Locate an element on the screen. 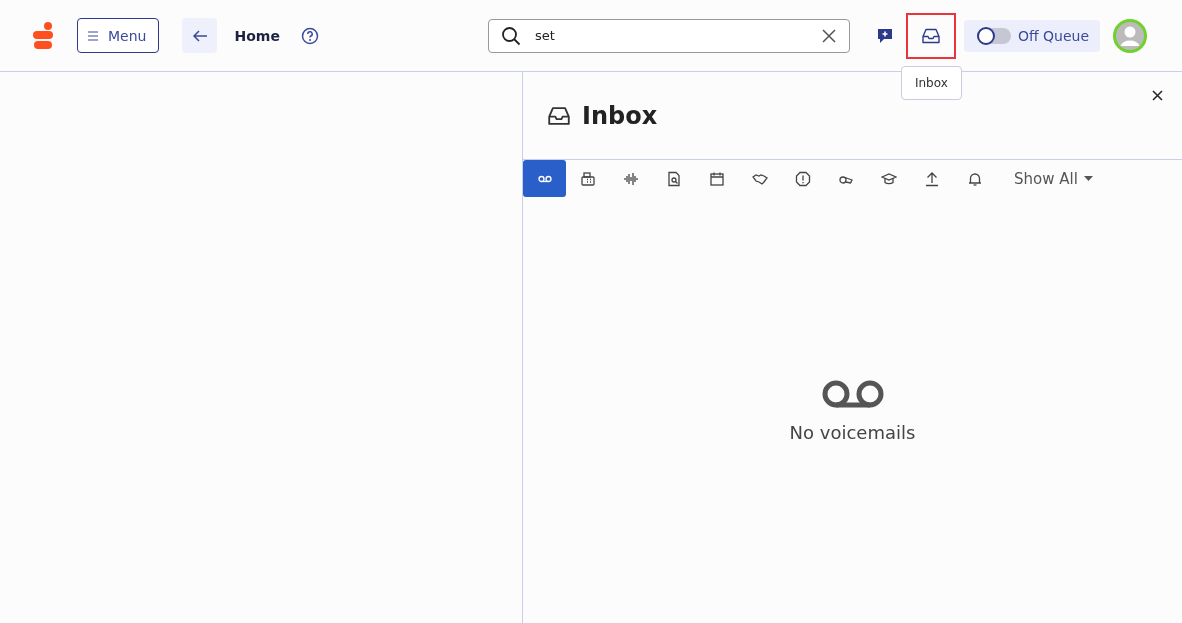 This screenshot has height=623, width=1182. search-field: set is located at coordinates (668, 35).